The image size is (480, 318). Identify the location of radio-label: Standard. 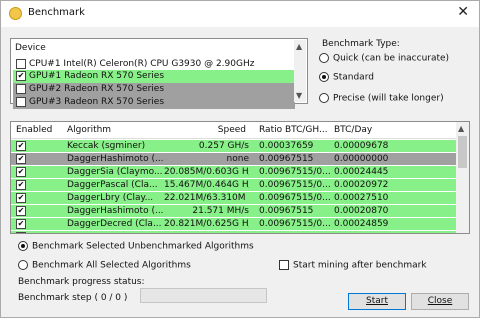
(353, 77).